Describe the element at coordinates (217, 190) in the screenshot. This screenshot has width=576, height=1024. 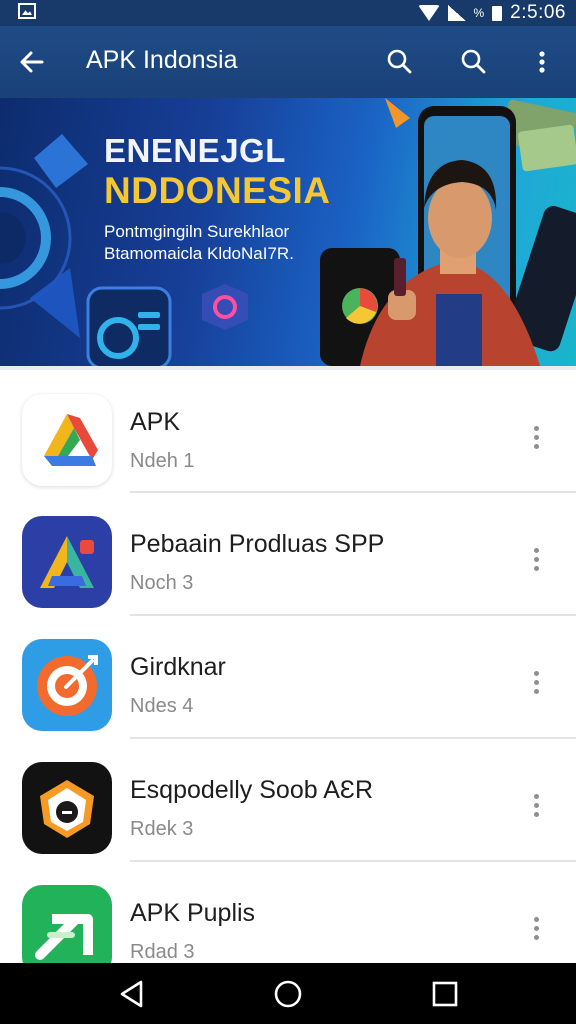
I see `banner-headline-2: NDDONESIA` at that location.